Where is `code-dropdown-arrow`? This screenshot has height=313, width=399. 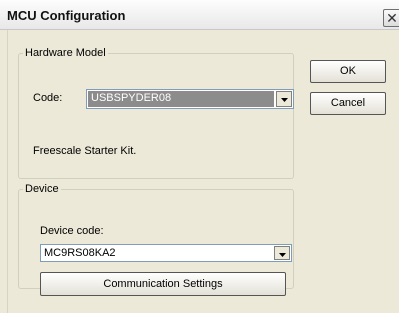
code-dropdown-arrow is located at coordinates (284, 99).